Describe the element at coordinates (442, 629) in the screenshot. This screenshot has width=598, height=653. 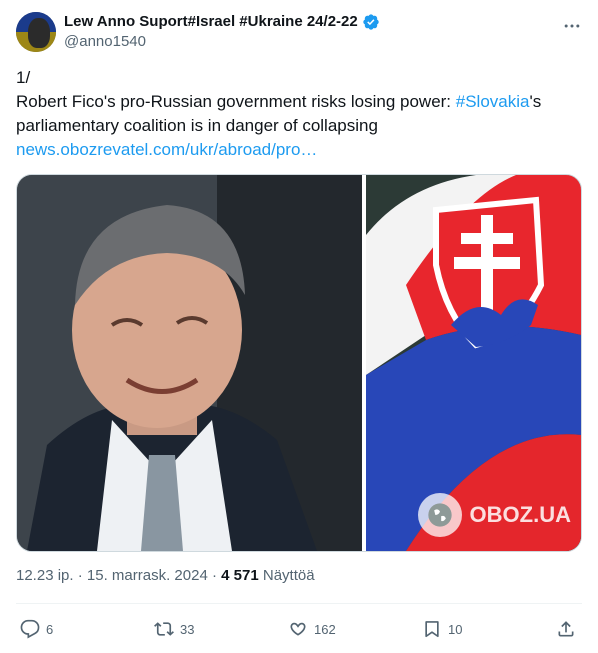
I see `bookmark-button: 10` at that location.